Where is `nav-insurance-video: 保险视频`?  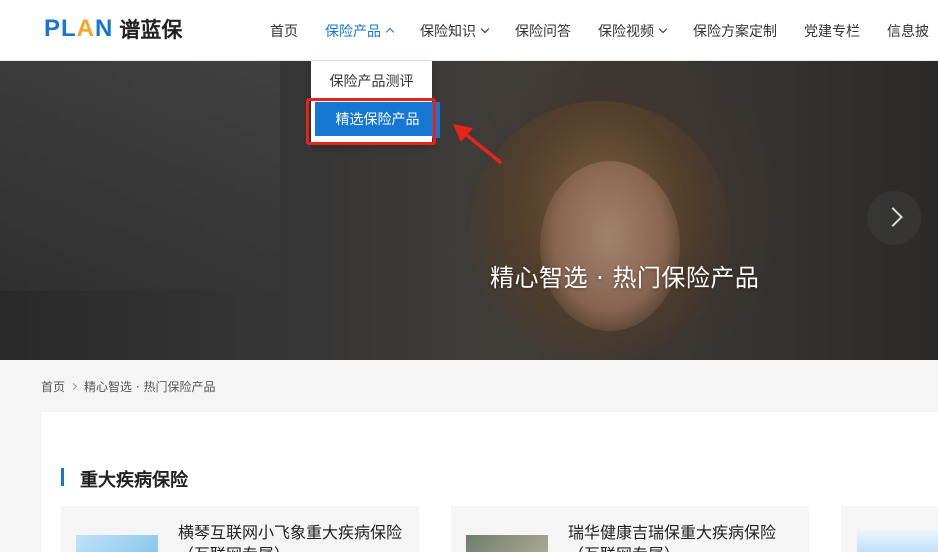 nav-insurance-video: 保险视频 is located at coordinates (633, 31).